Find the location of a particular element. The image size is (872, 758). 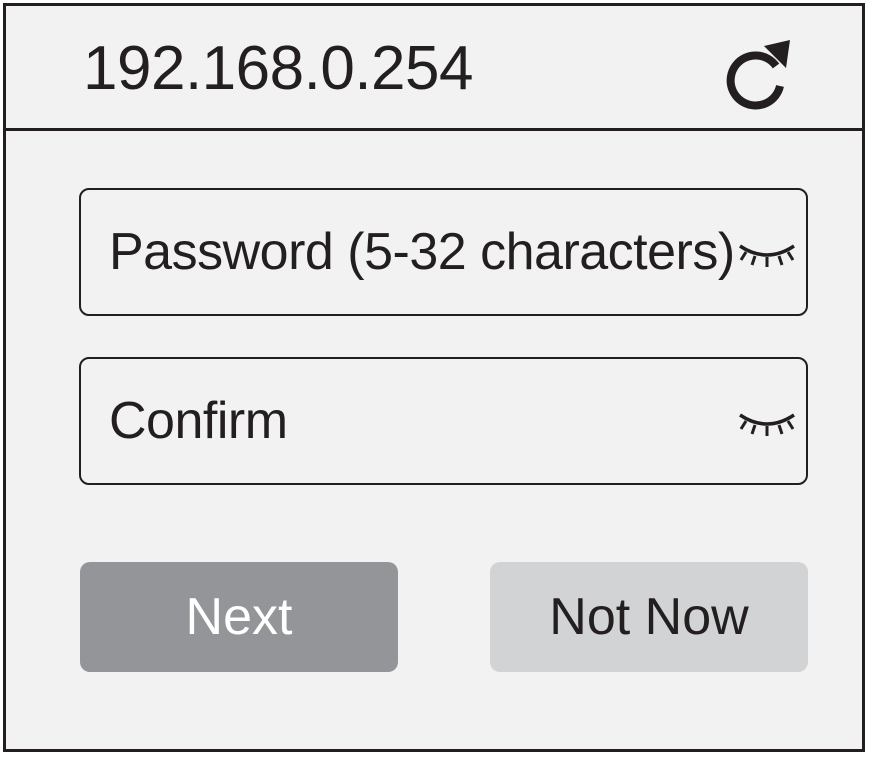

not-now-button: Not Now is located at coordinates (649, 617).